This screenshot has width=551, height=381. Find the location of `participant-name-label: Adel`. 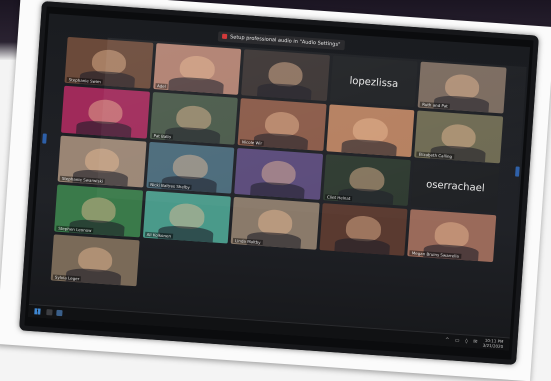

participant-name-label: Adel is located at coordinates (161, 86).